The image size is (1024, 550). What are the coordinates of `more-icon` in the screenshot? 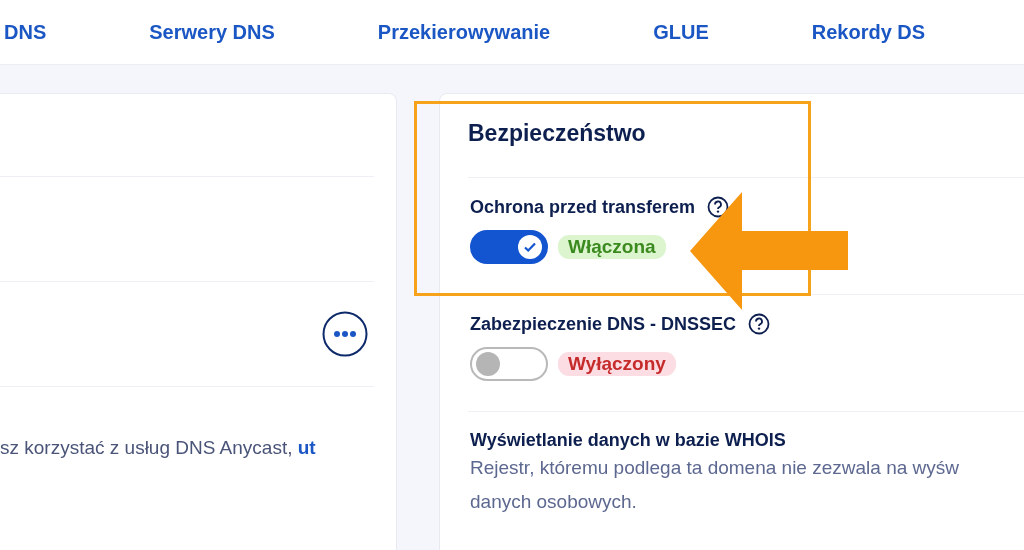 It's located at (345, 334).